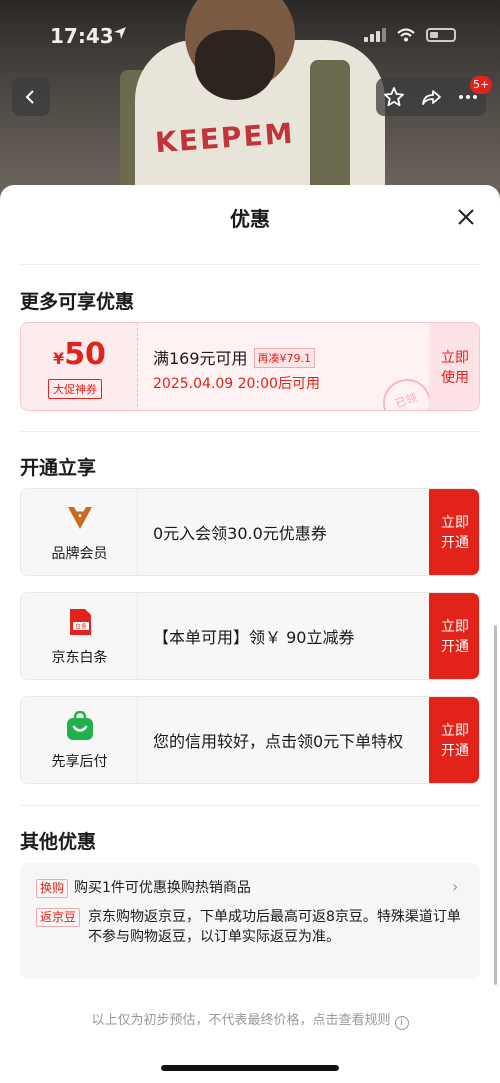 The height and width of the screenshot is (1083, 500). I want to click on section-title-open-enjoy: 开通立享, so click(58, 468).